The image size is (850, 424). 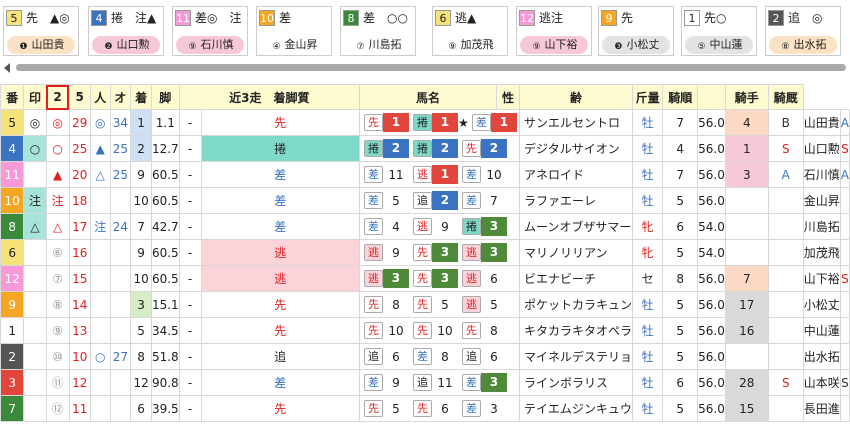 What do you see at coordinates (79, 97) in the screenshot?
I see `col-mark-5: 5` at bounding box center [79, 97].